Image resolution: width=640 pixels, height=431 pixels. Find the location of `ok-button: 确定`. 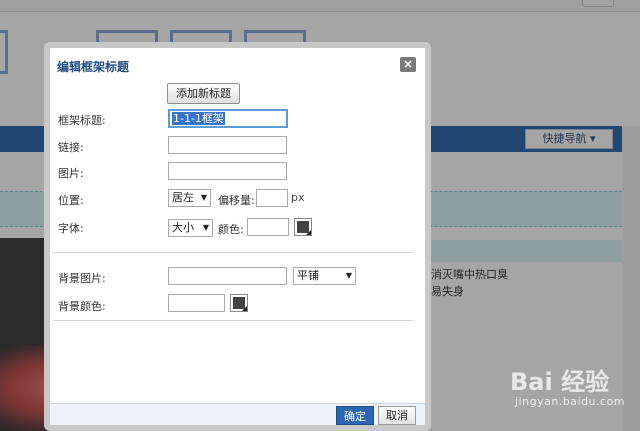

ok-button: 确定 is located at coordinates (355, 415).